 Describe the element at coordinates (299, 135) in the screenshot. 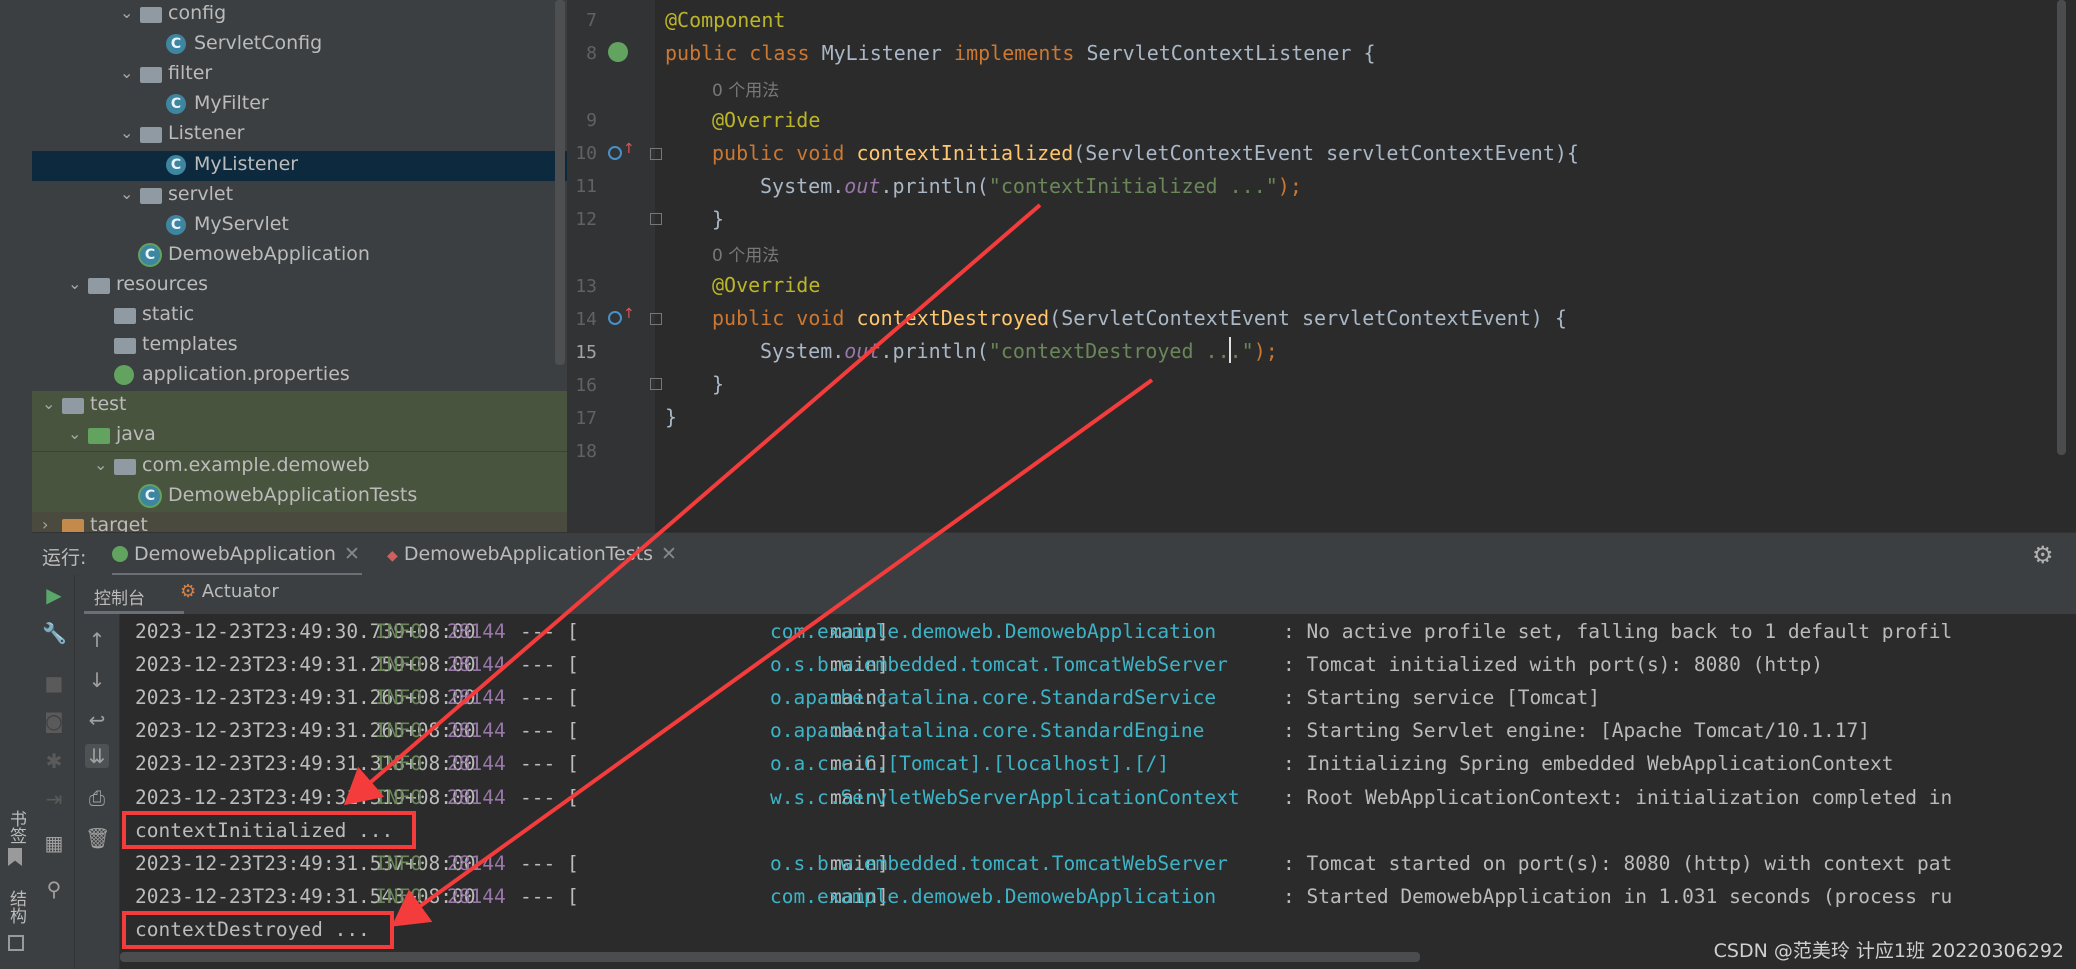

I see `tree-item: ⌄ Listener` at that location.